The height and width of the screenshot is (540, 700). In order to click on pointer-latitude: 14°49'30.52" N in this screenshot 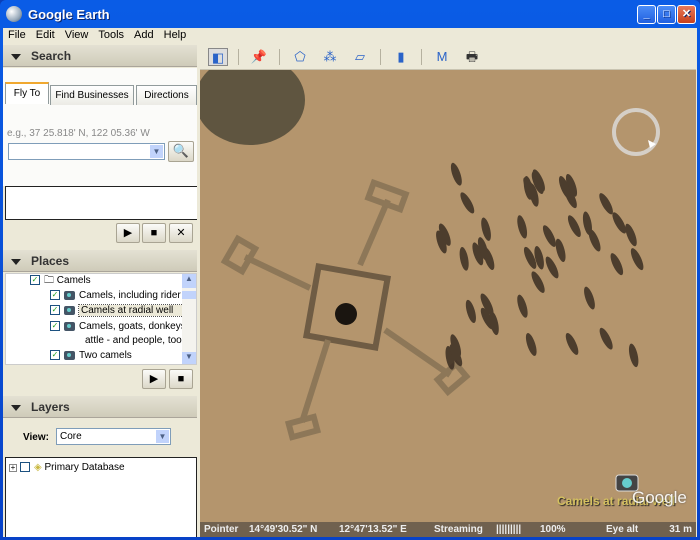, I will do `click(283, 529)`.